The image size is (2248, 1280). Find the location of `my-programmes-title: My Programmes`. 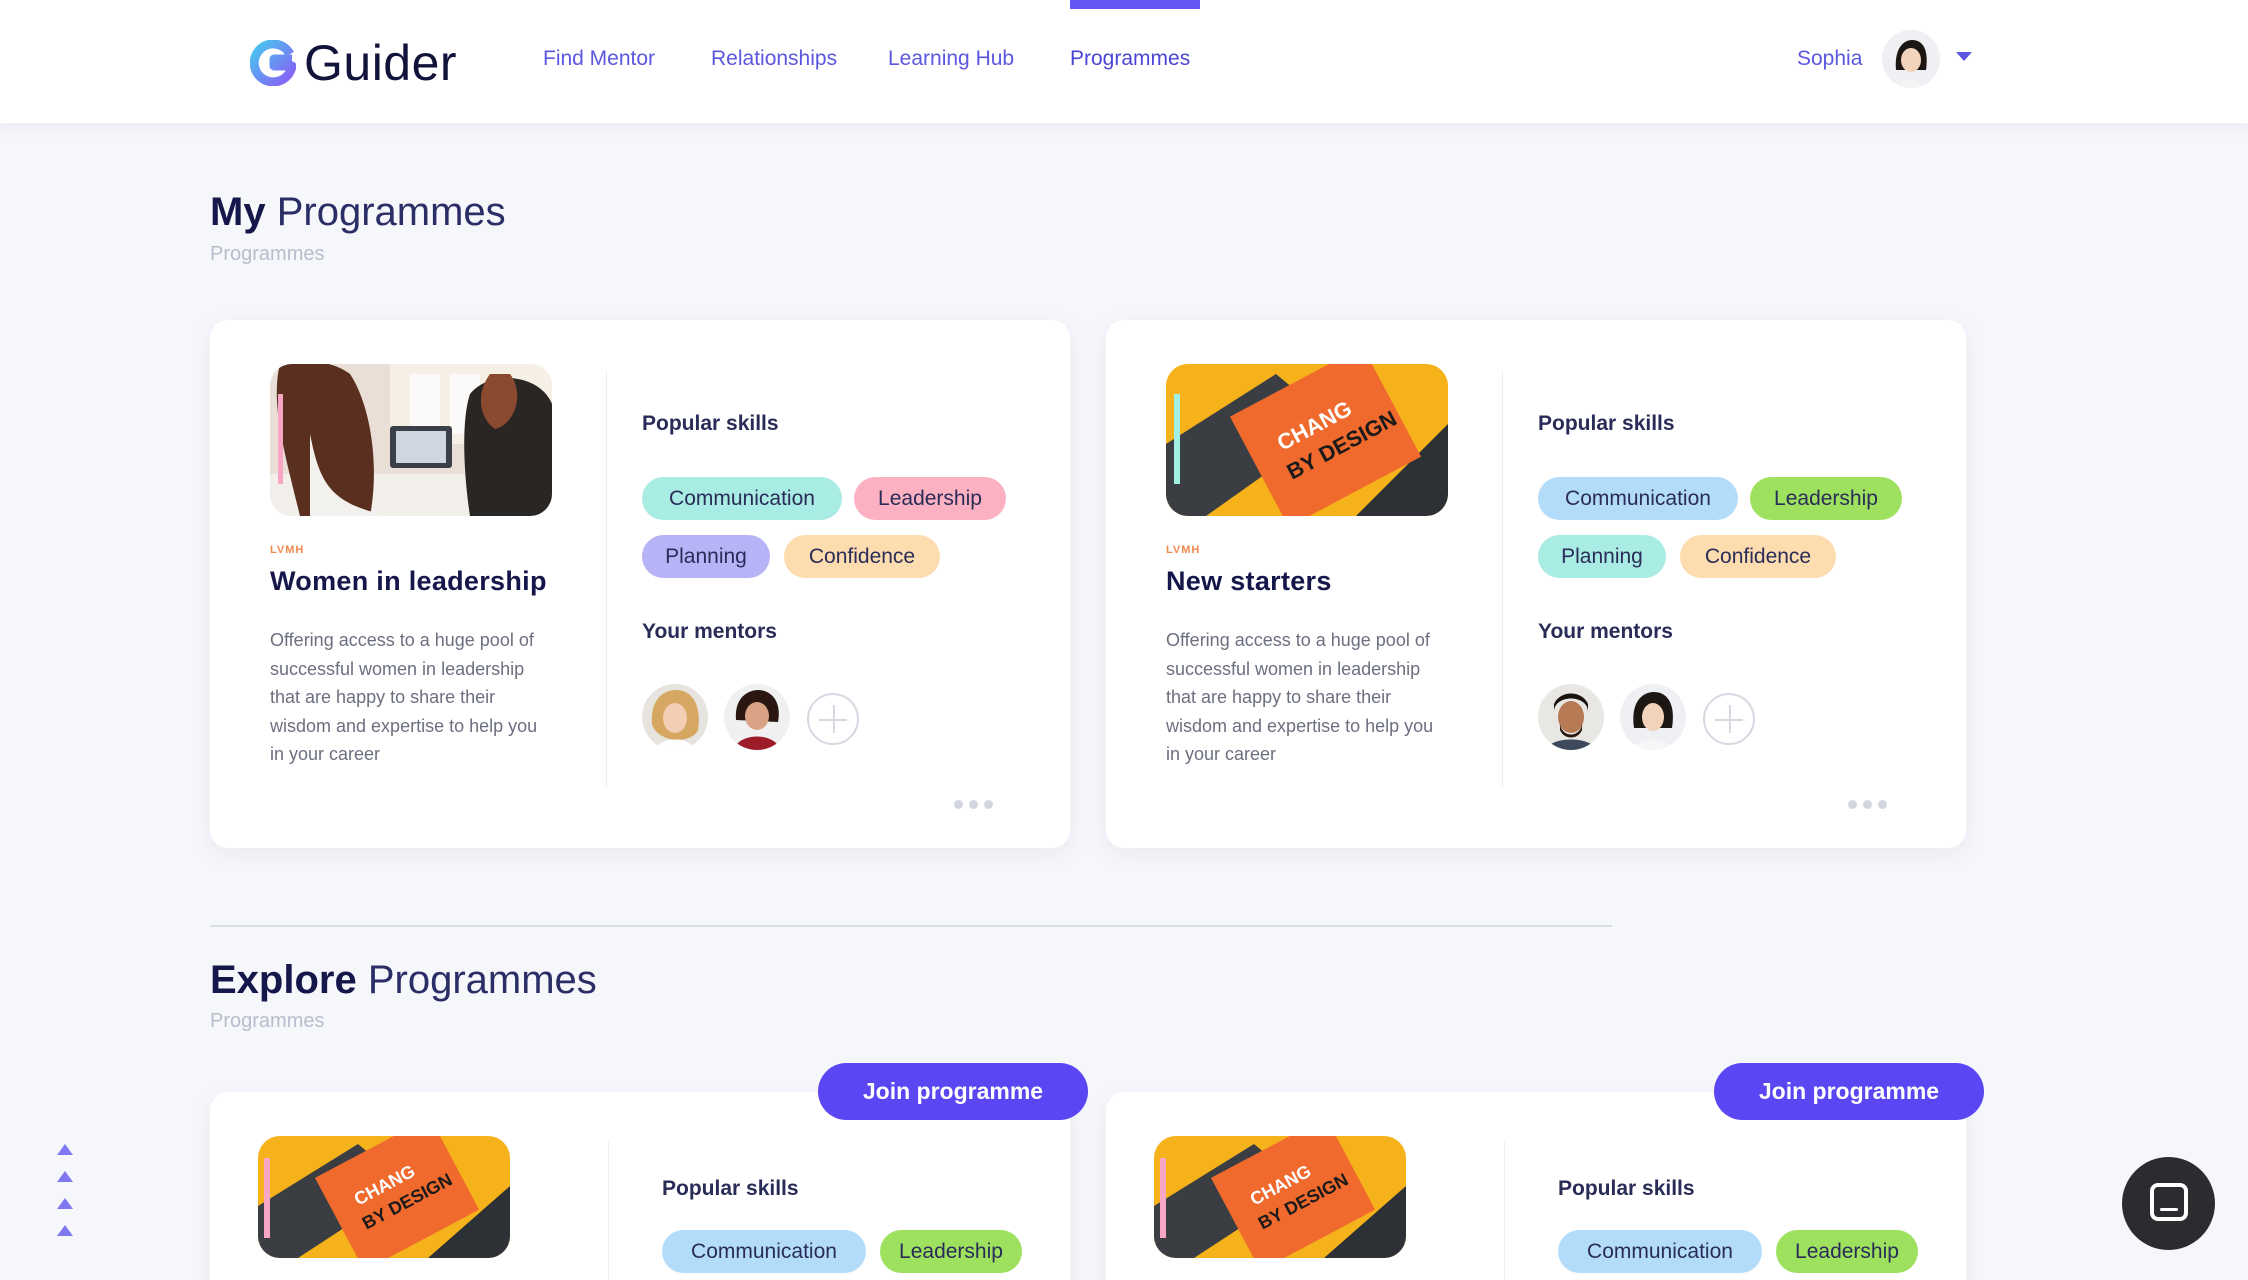

my-programmes-title: My Programmes is located at coordinates (358, 212).